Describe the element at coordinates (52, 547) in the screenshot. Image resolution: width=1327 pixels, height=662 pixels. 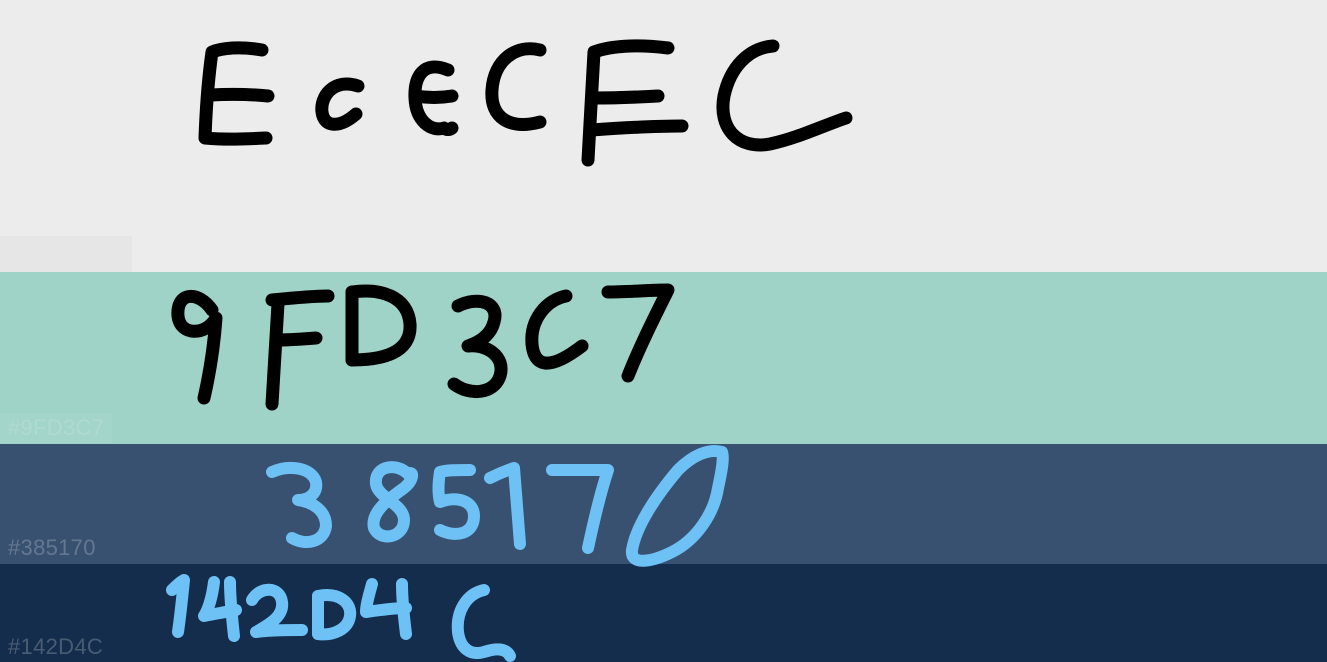
I see `hex-label: #385170` at that location.